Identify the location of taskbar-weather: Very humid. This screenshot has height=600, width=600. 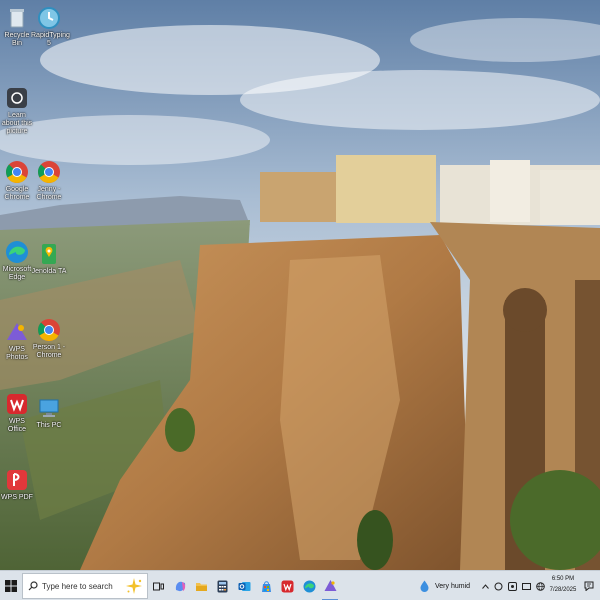
(448, 585).